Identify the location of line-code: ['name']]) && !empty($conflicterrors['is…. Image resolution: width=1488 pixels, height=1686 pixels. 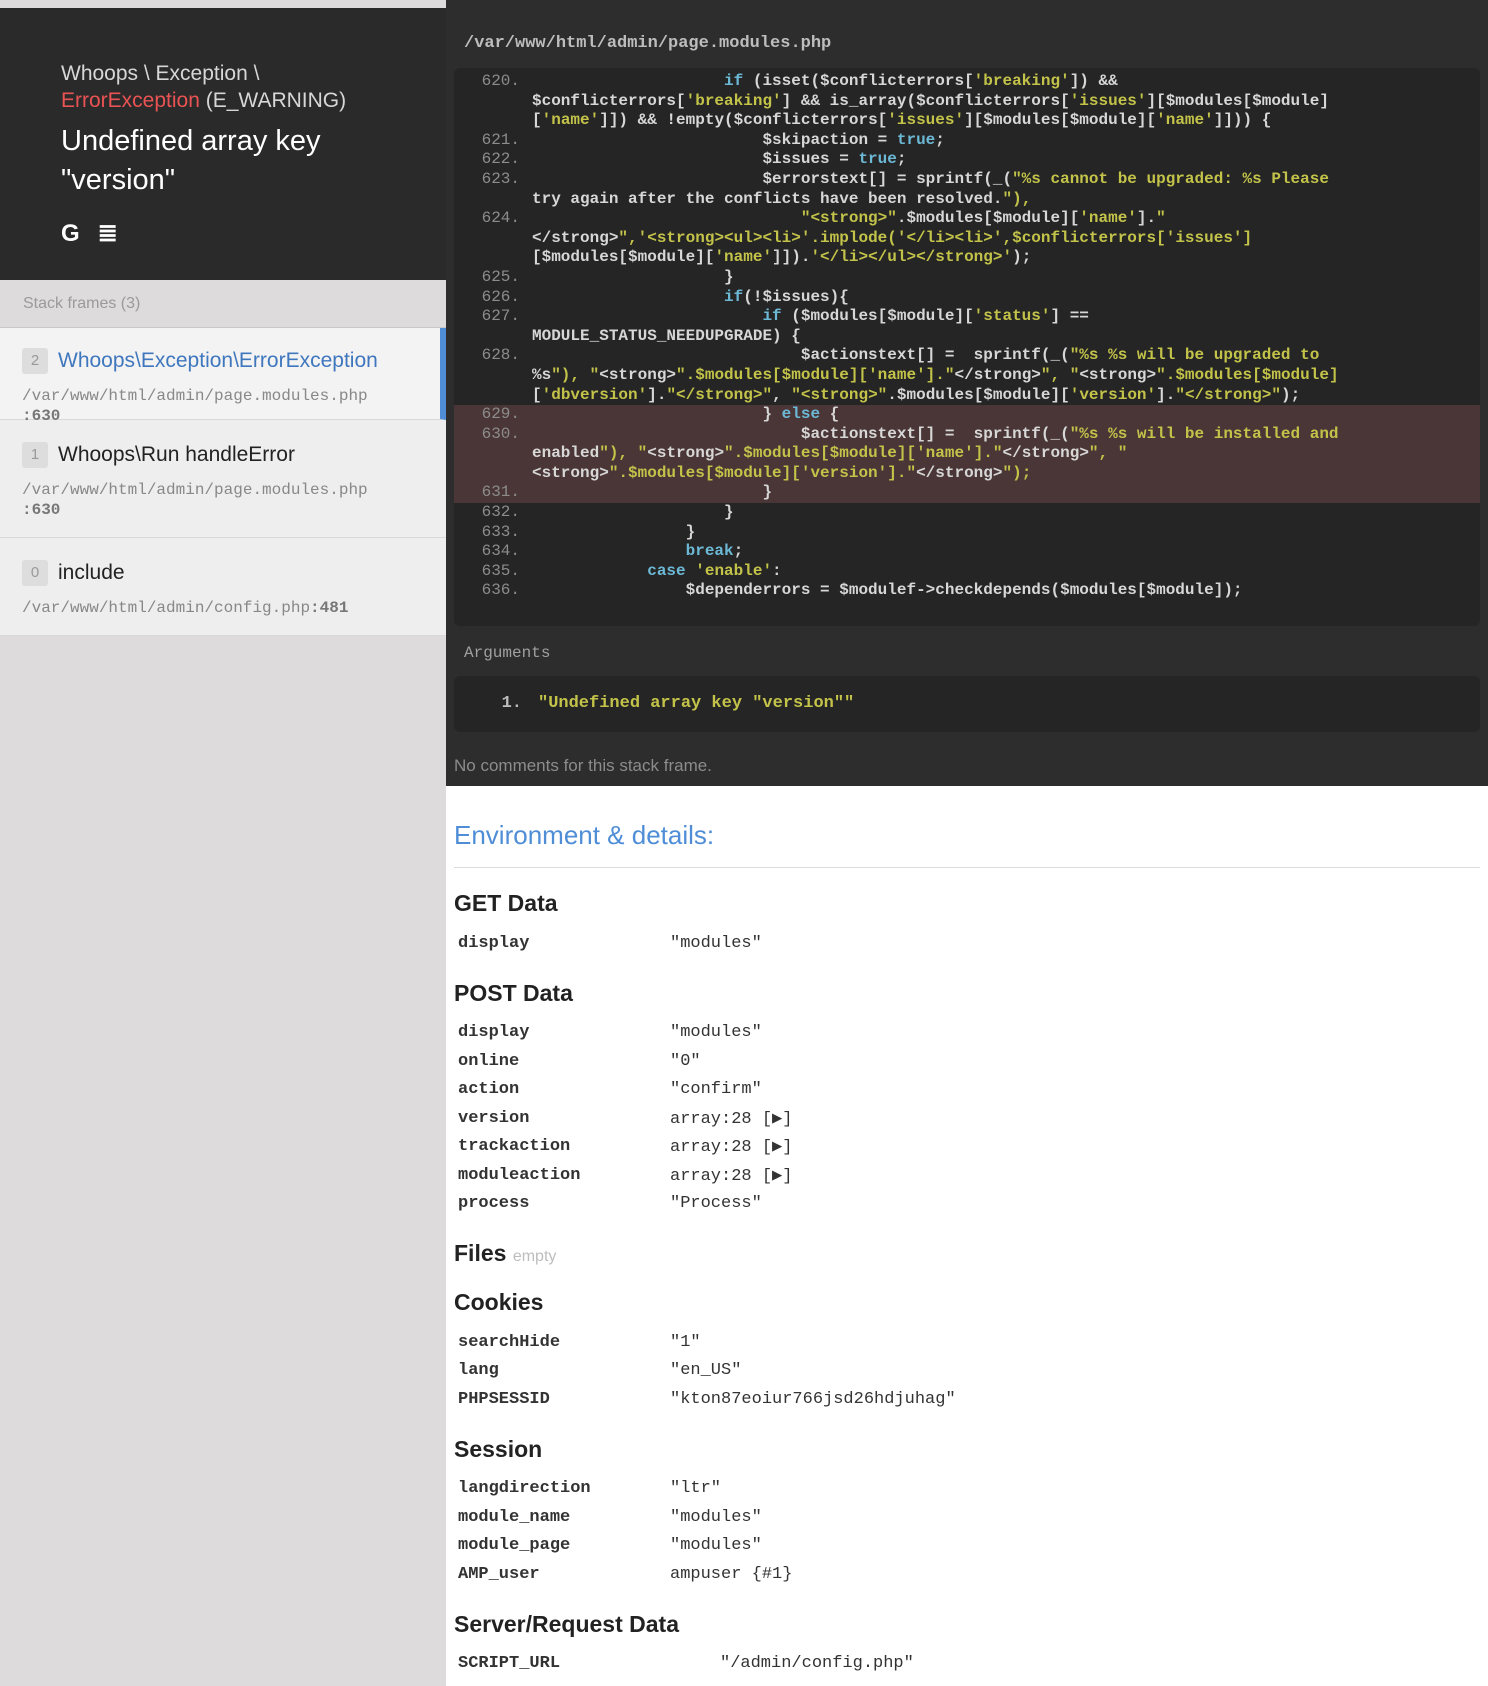
(902, 120).